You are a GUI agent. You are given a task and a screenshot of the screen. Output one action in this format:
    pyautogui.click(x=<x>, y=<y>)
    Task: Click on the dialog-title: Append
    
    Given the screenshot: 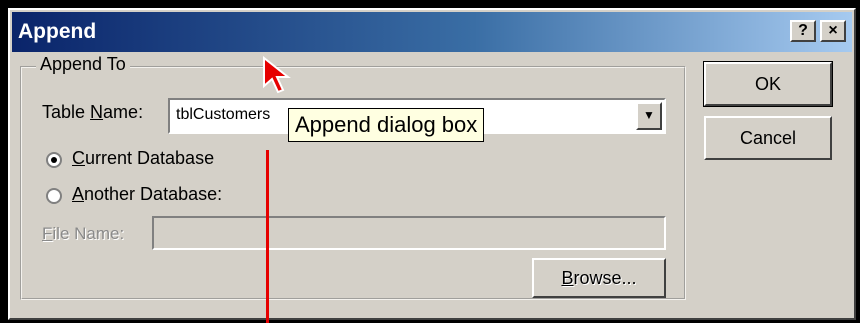 What is the action you would take?
    pyautogui.click(x=57, y=31)
    